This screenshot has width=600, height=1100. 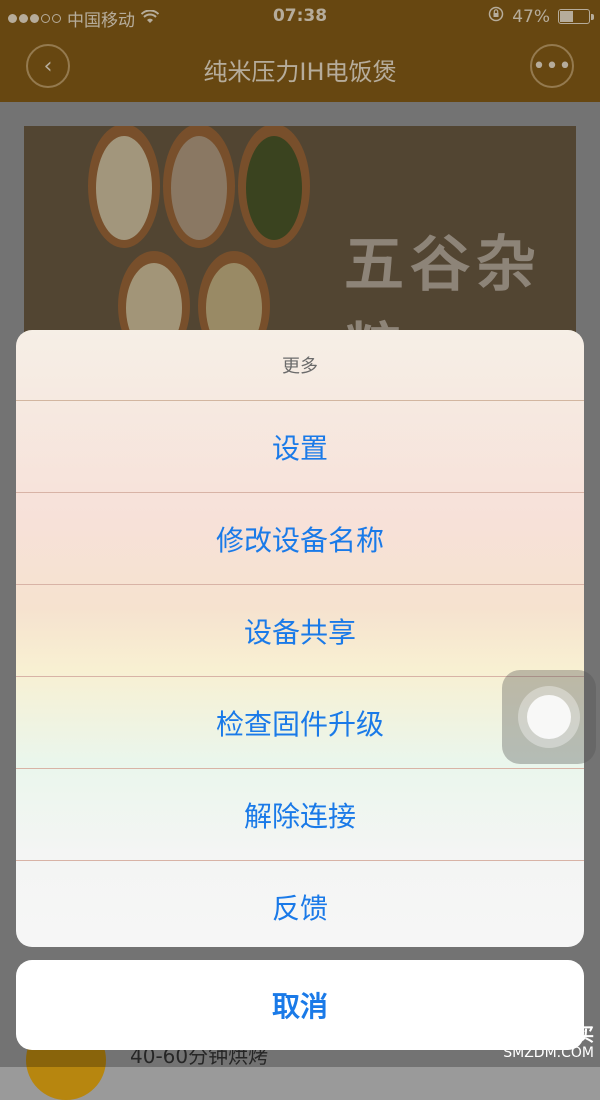 What do you see at coordinates (300, 365) in the screenshot?
I see `action-sheet-title: 更多` at bounding box center [300, 365].